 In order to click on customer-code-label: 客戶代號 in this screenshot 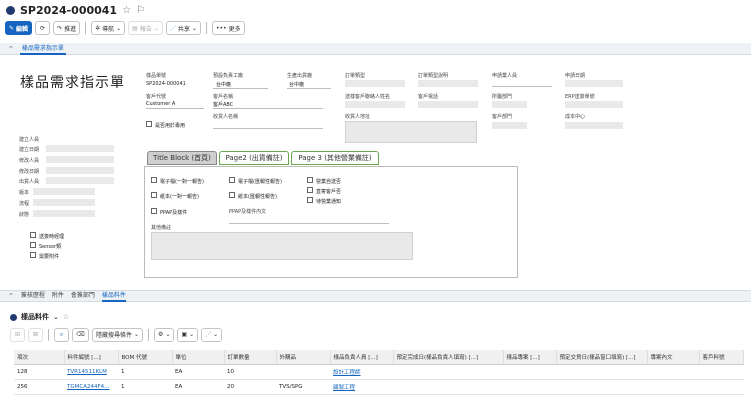, I will do `click(156, 97)`.